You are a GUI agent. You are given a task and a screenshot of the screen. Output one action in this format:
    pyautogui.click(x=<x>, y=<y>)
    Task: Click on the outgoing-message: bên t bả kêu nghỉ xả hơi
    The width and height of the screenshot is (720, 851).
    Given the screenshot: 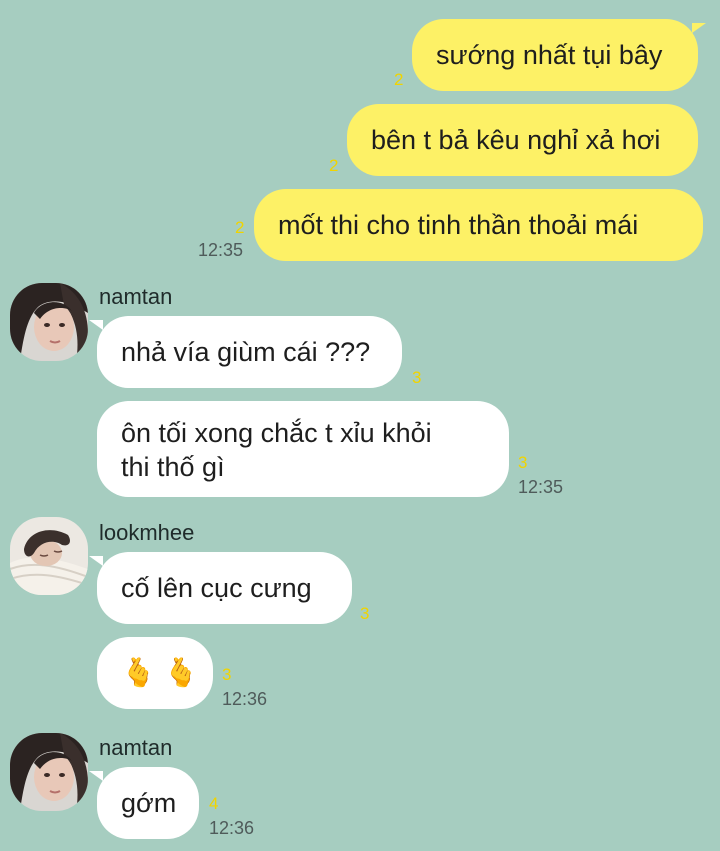 What is the action you would take?
    pyautogui.click(x=522, y=140)
    